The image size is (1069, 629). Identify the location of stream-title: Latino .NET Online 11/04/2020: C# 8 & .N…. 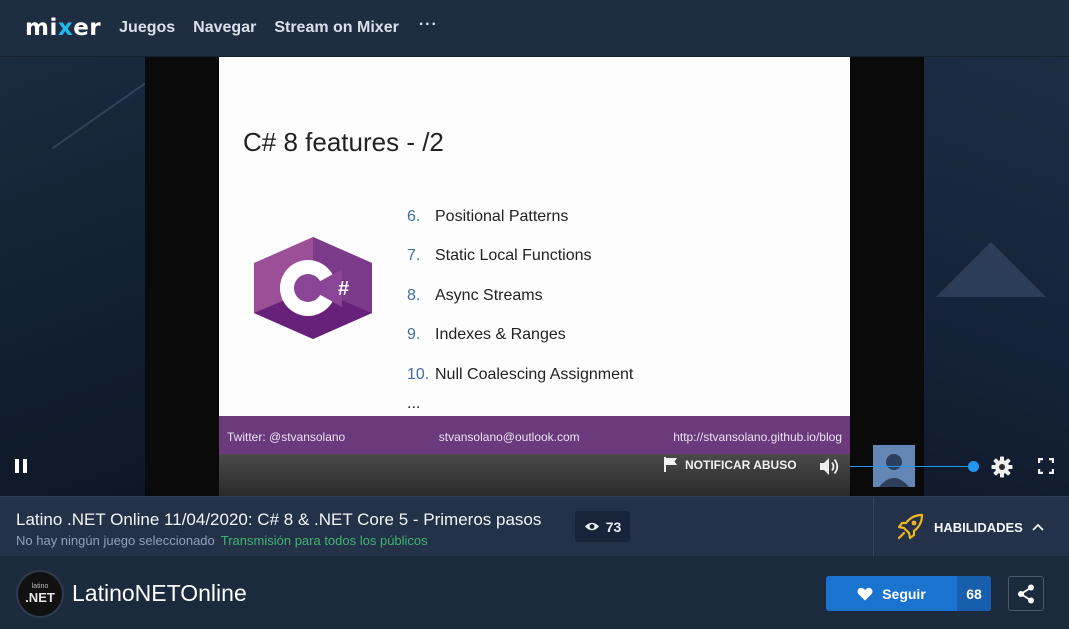
(279, 519).